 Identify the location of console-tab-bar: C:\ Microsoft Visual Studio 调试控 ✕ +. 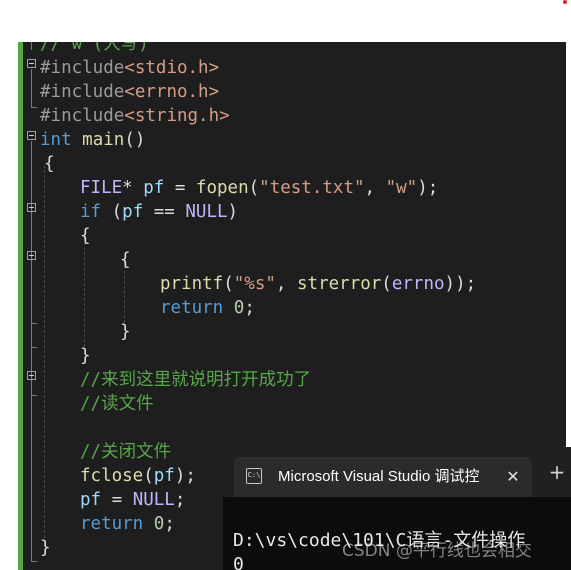
(397, 472).